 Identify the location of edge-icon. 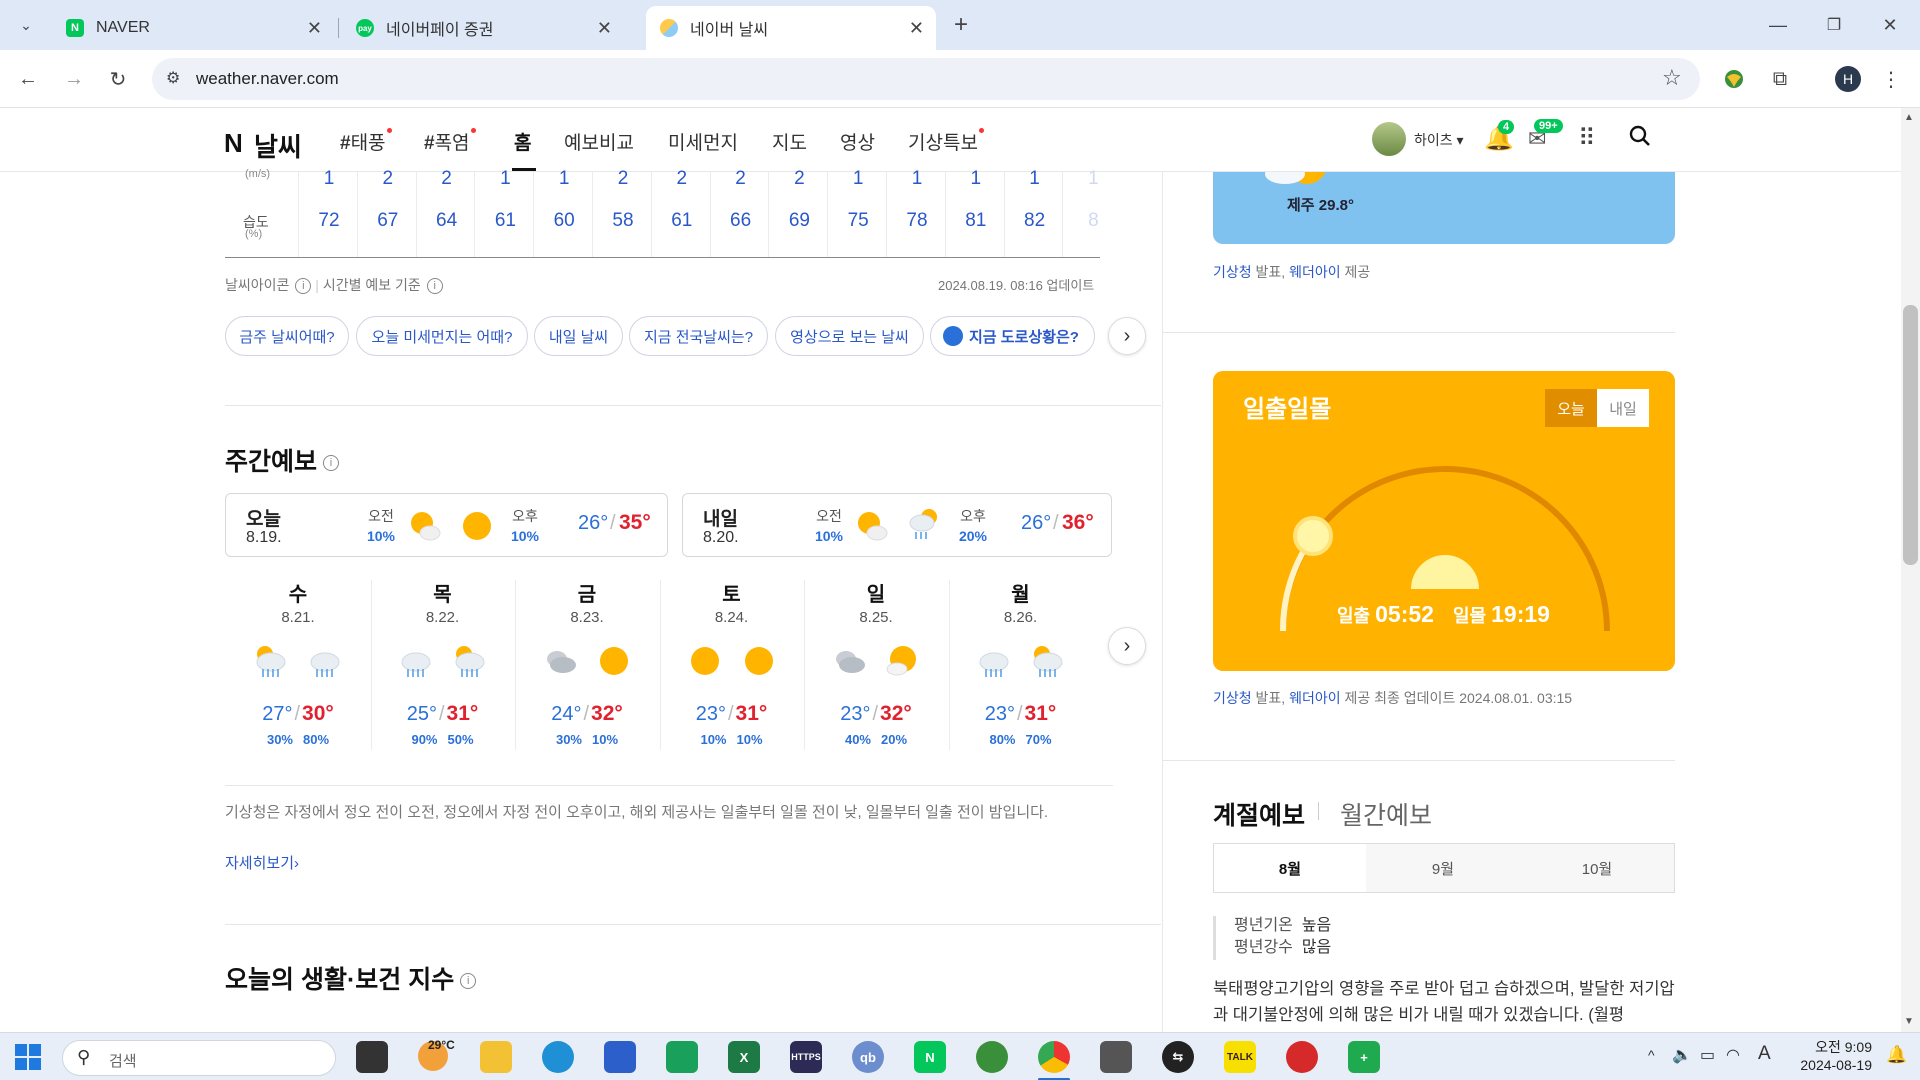
(558, 1057).